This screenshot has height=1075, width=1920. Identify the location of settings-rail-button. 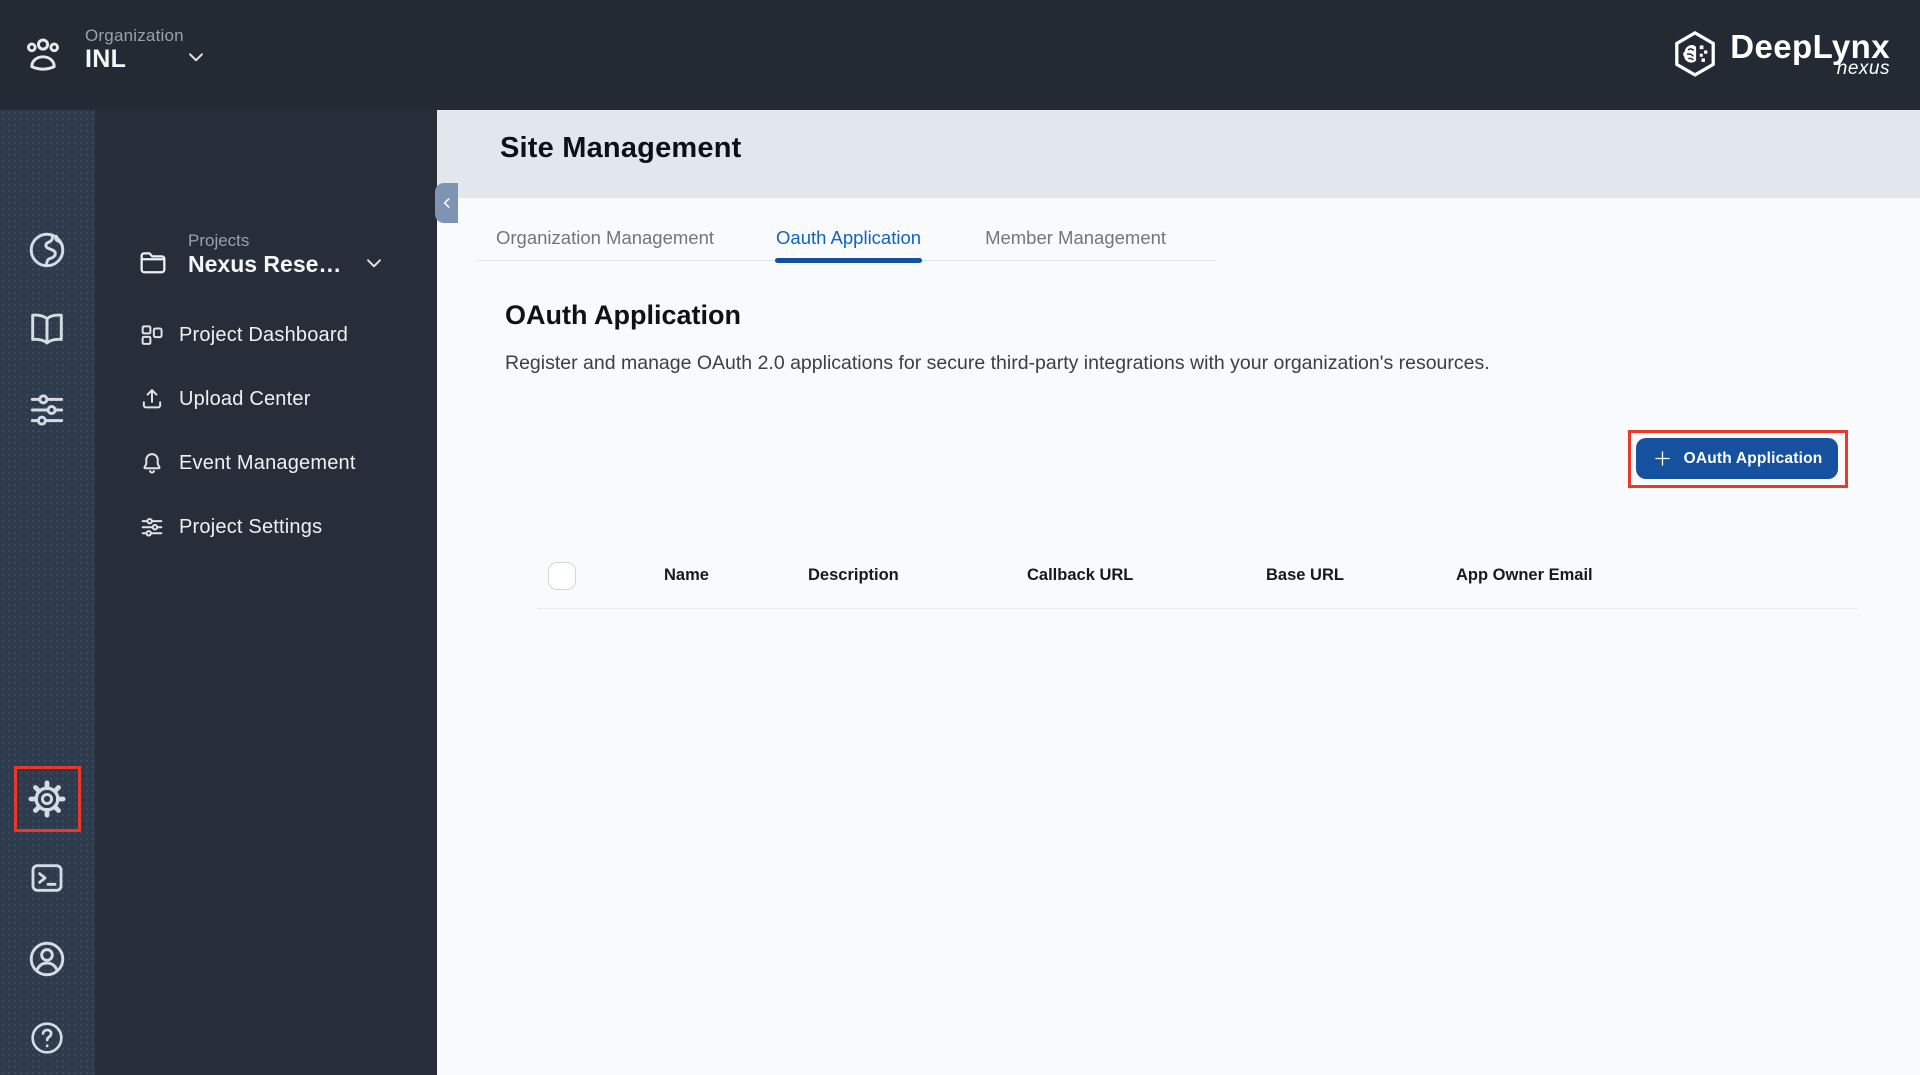
(47, 799).